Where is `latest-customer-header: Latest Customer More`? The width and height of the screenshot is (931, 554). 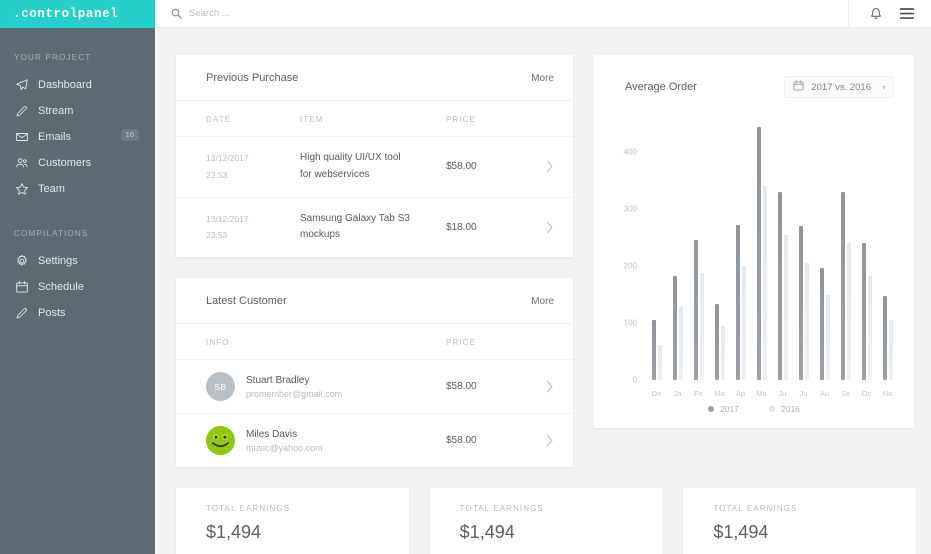
latest-customer-header: Latest Customer More is located at coordinates (374, 301).